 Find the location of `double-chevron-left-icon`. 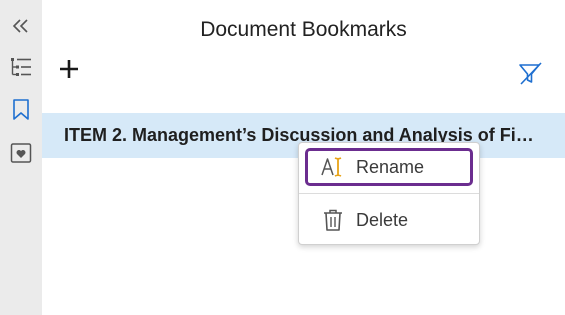

double-chevron-left-icon is located at coordinates (21, 26).